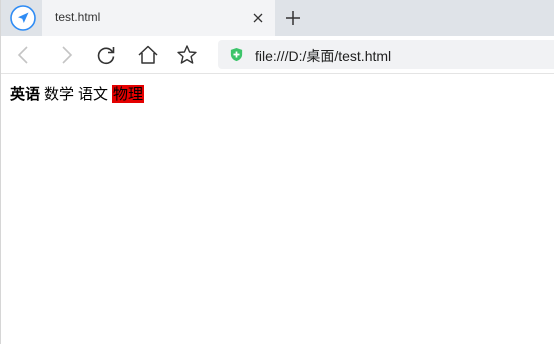  Describe the element at coordinates (24, 55) in the screenshot. I see `back-arrow-icon` at that location.